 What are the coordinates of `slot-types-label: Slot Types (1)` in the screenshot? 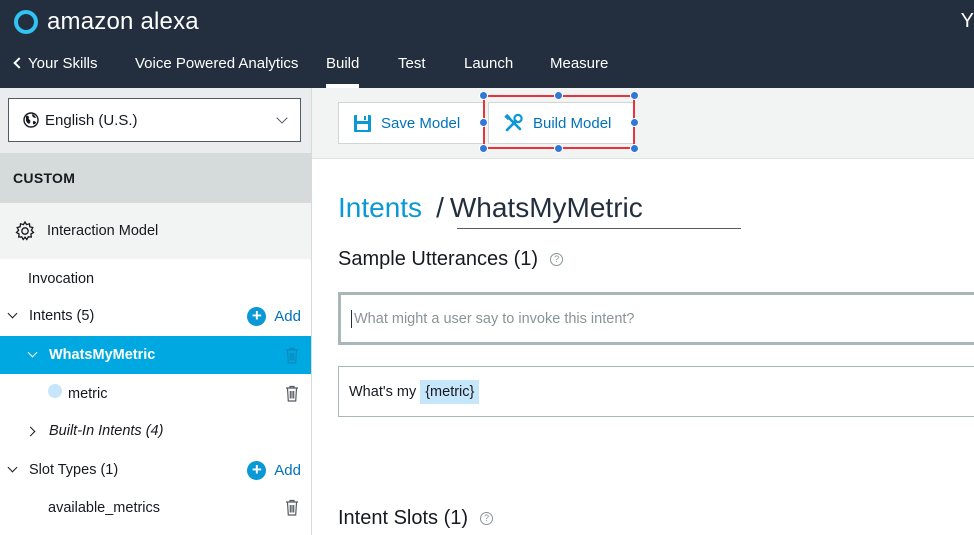 It's located at (74, 470).